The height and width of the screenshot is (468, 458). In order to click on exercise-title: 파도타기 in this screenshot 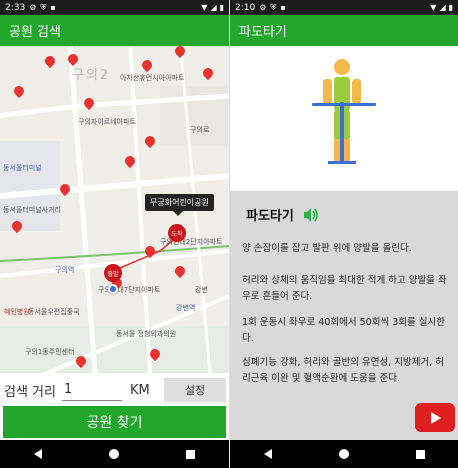, I will do `click(270, 216)`.